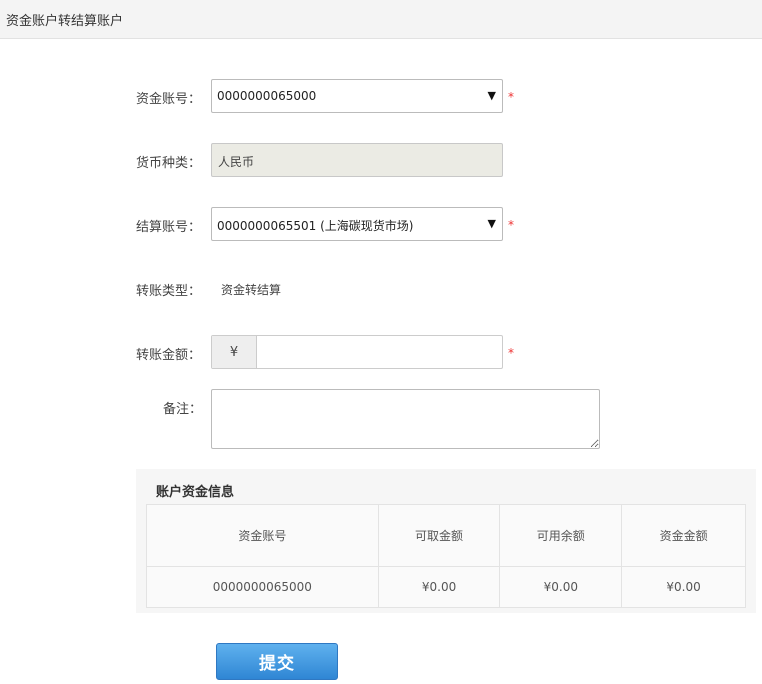 The height and width of the screenshot is (684, 762). What do you see at coordinates (683, 535) in the screenshot?
I see `column-header: 资金金额` at bounding box center [683, 535].